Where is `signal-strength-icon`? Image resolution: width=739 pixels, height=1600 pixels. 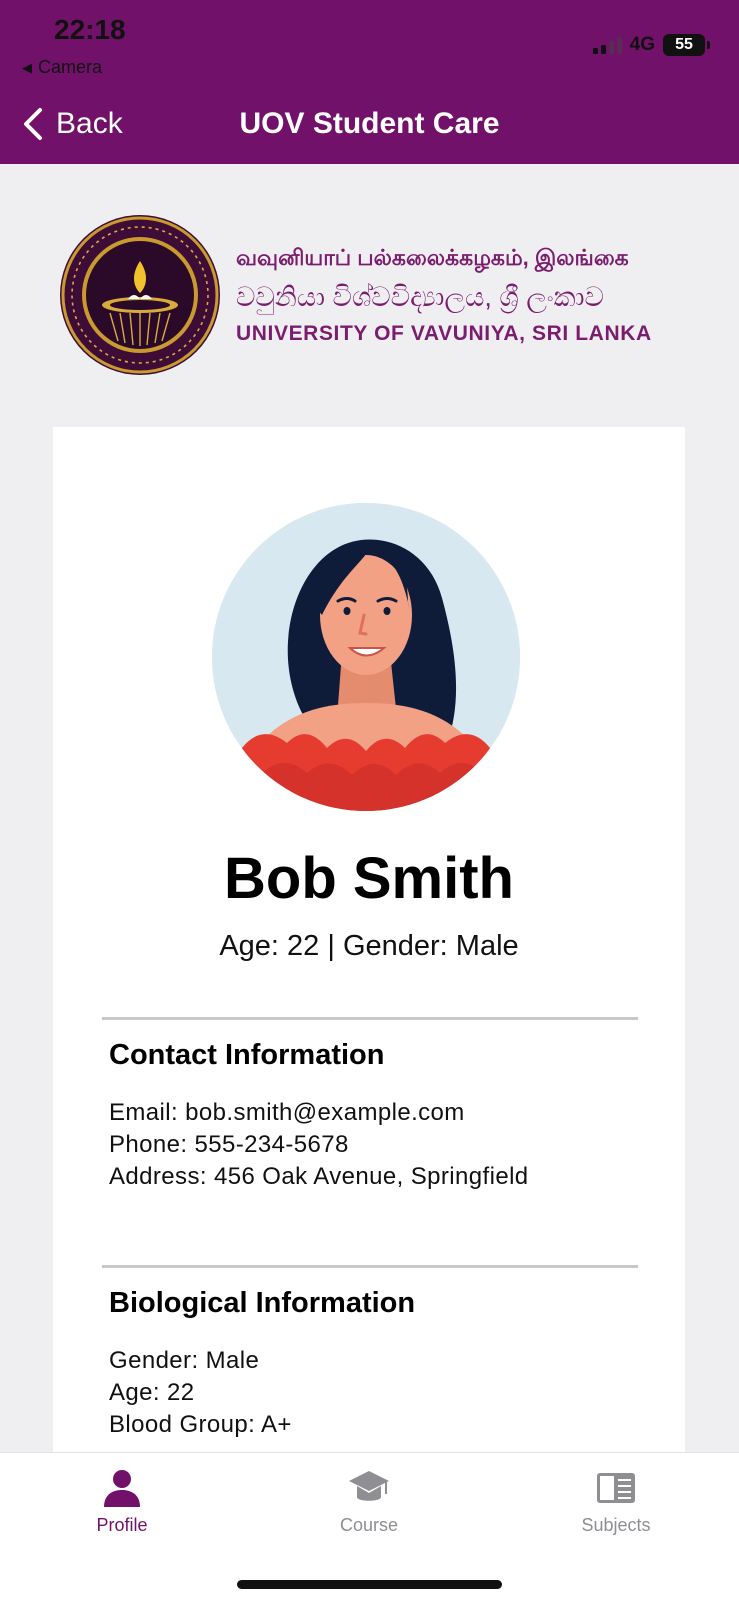
signal-strength-icon is located at coordinates (607, 45).